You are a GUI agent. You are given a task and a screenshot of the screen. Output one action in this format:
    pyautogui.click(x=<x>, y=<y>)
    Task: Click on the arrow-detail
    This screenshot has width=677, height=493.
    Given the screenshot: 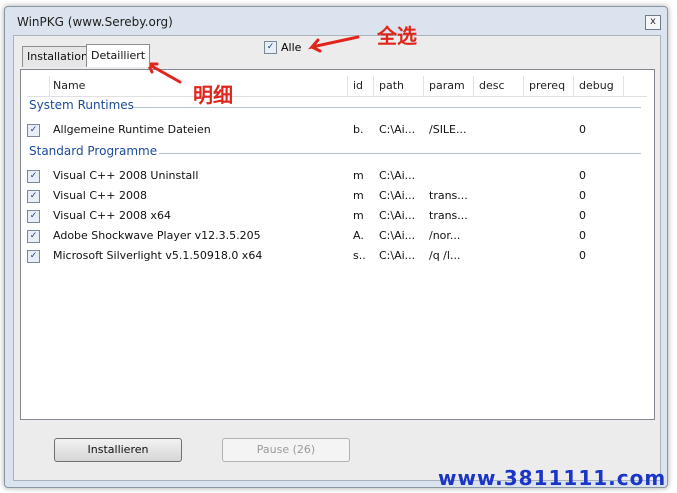 What is the action you would take?
    pyautogui.click(x=163, y=72)
    